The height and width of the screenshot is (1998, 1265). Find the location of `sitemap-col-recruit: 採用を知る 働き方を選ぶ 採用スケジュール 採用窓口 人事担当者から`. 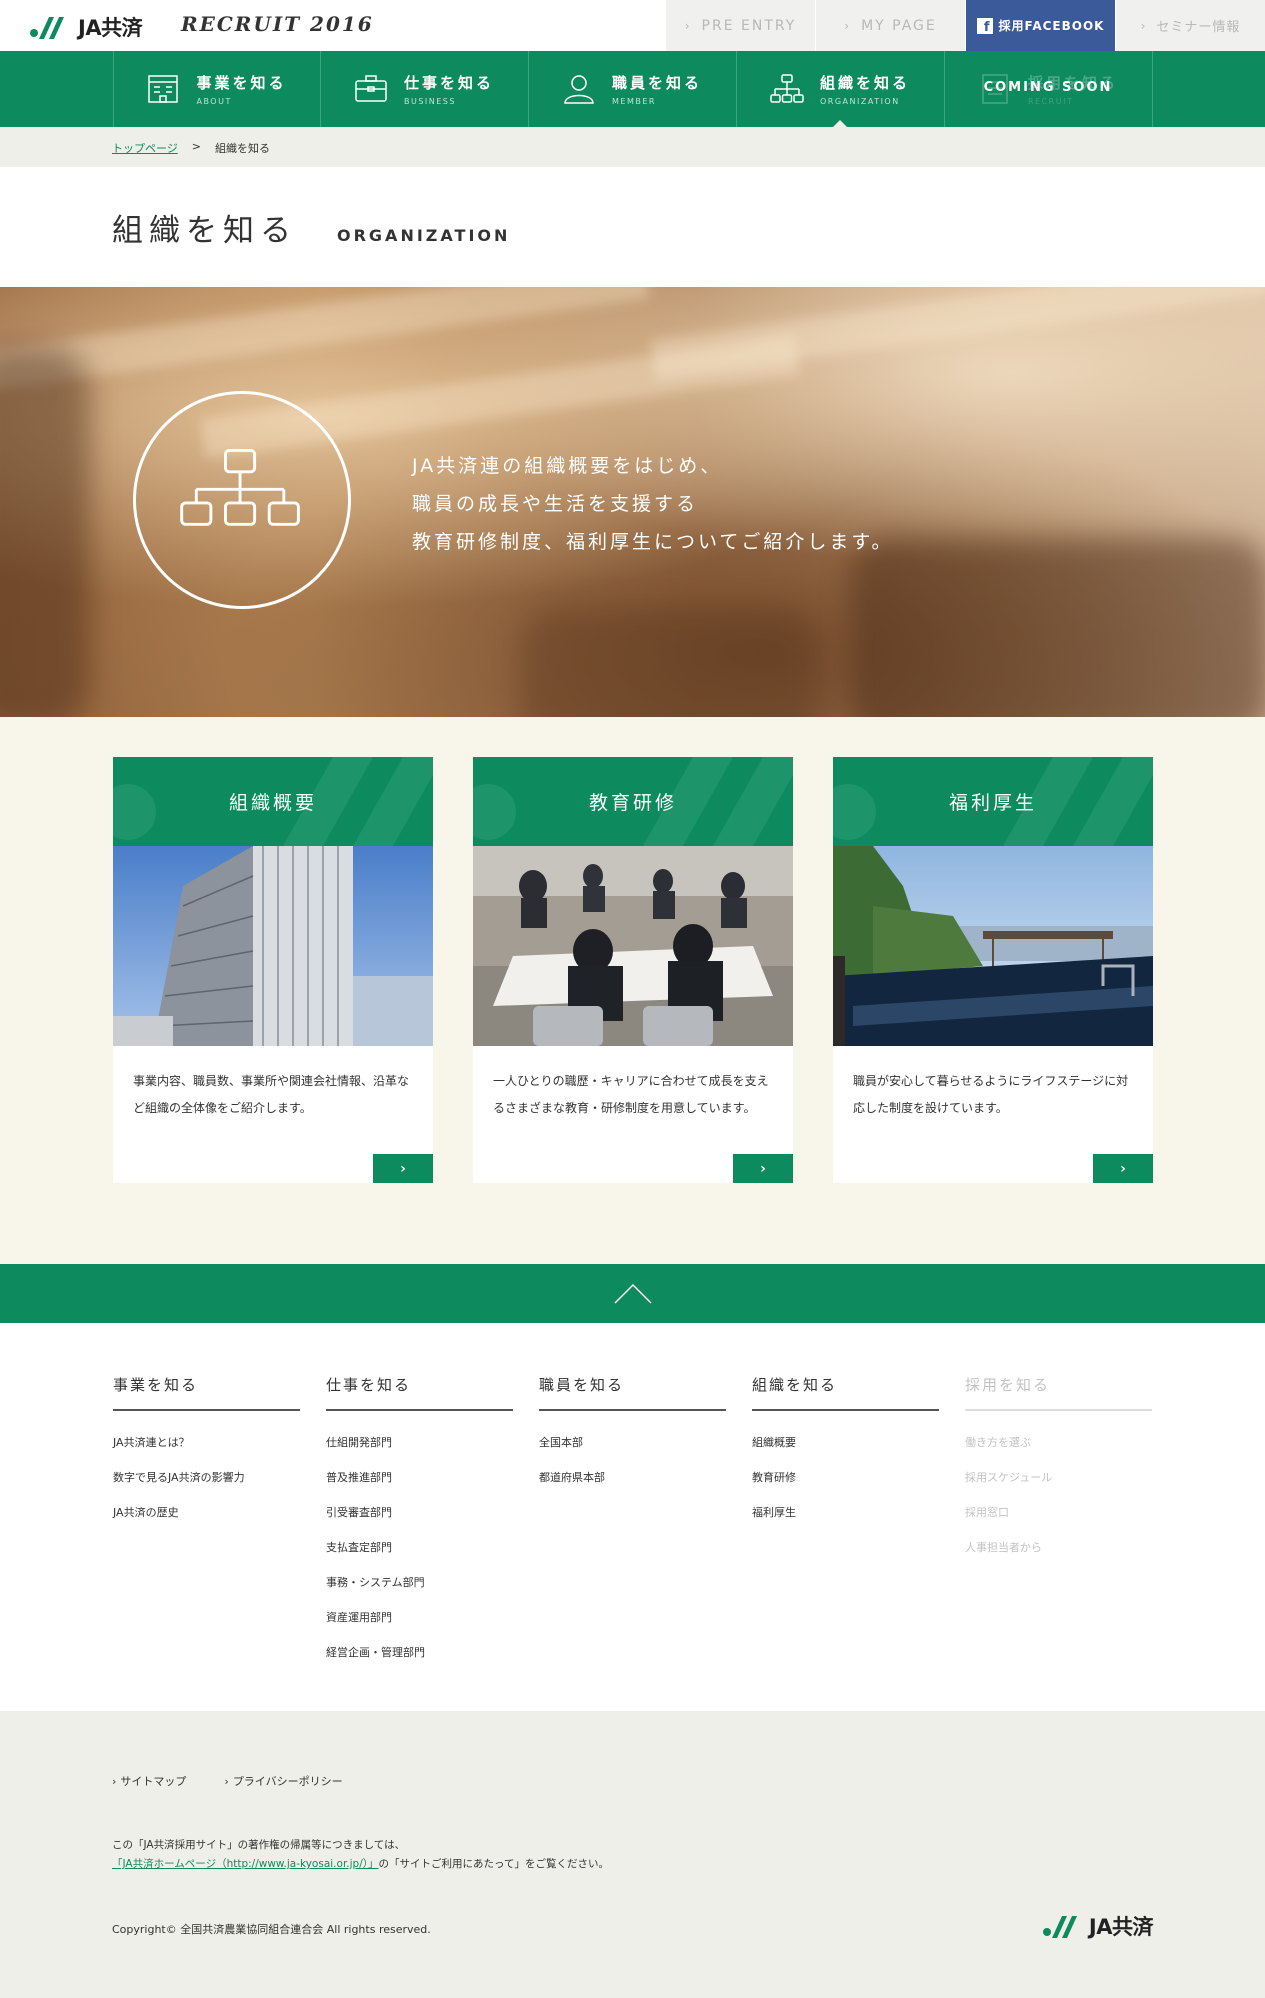

sitemap-col-recruit: 採用を知る 働き方を選ぶ 採用スケジュール 採用窓口 人事担当者から is located at coordinates (1058, 1474).